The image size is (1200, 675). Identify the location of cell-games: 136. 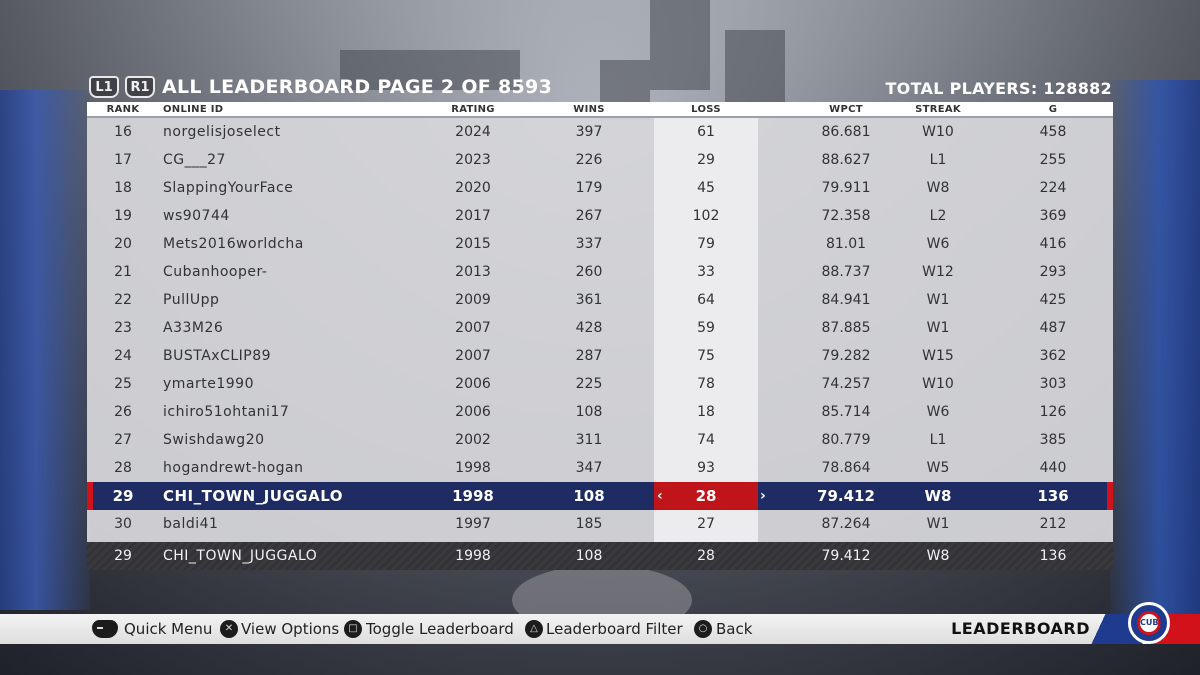
(1053, 496).